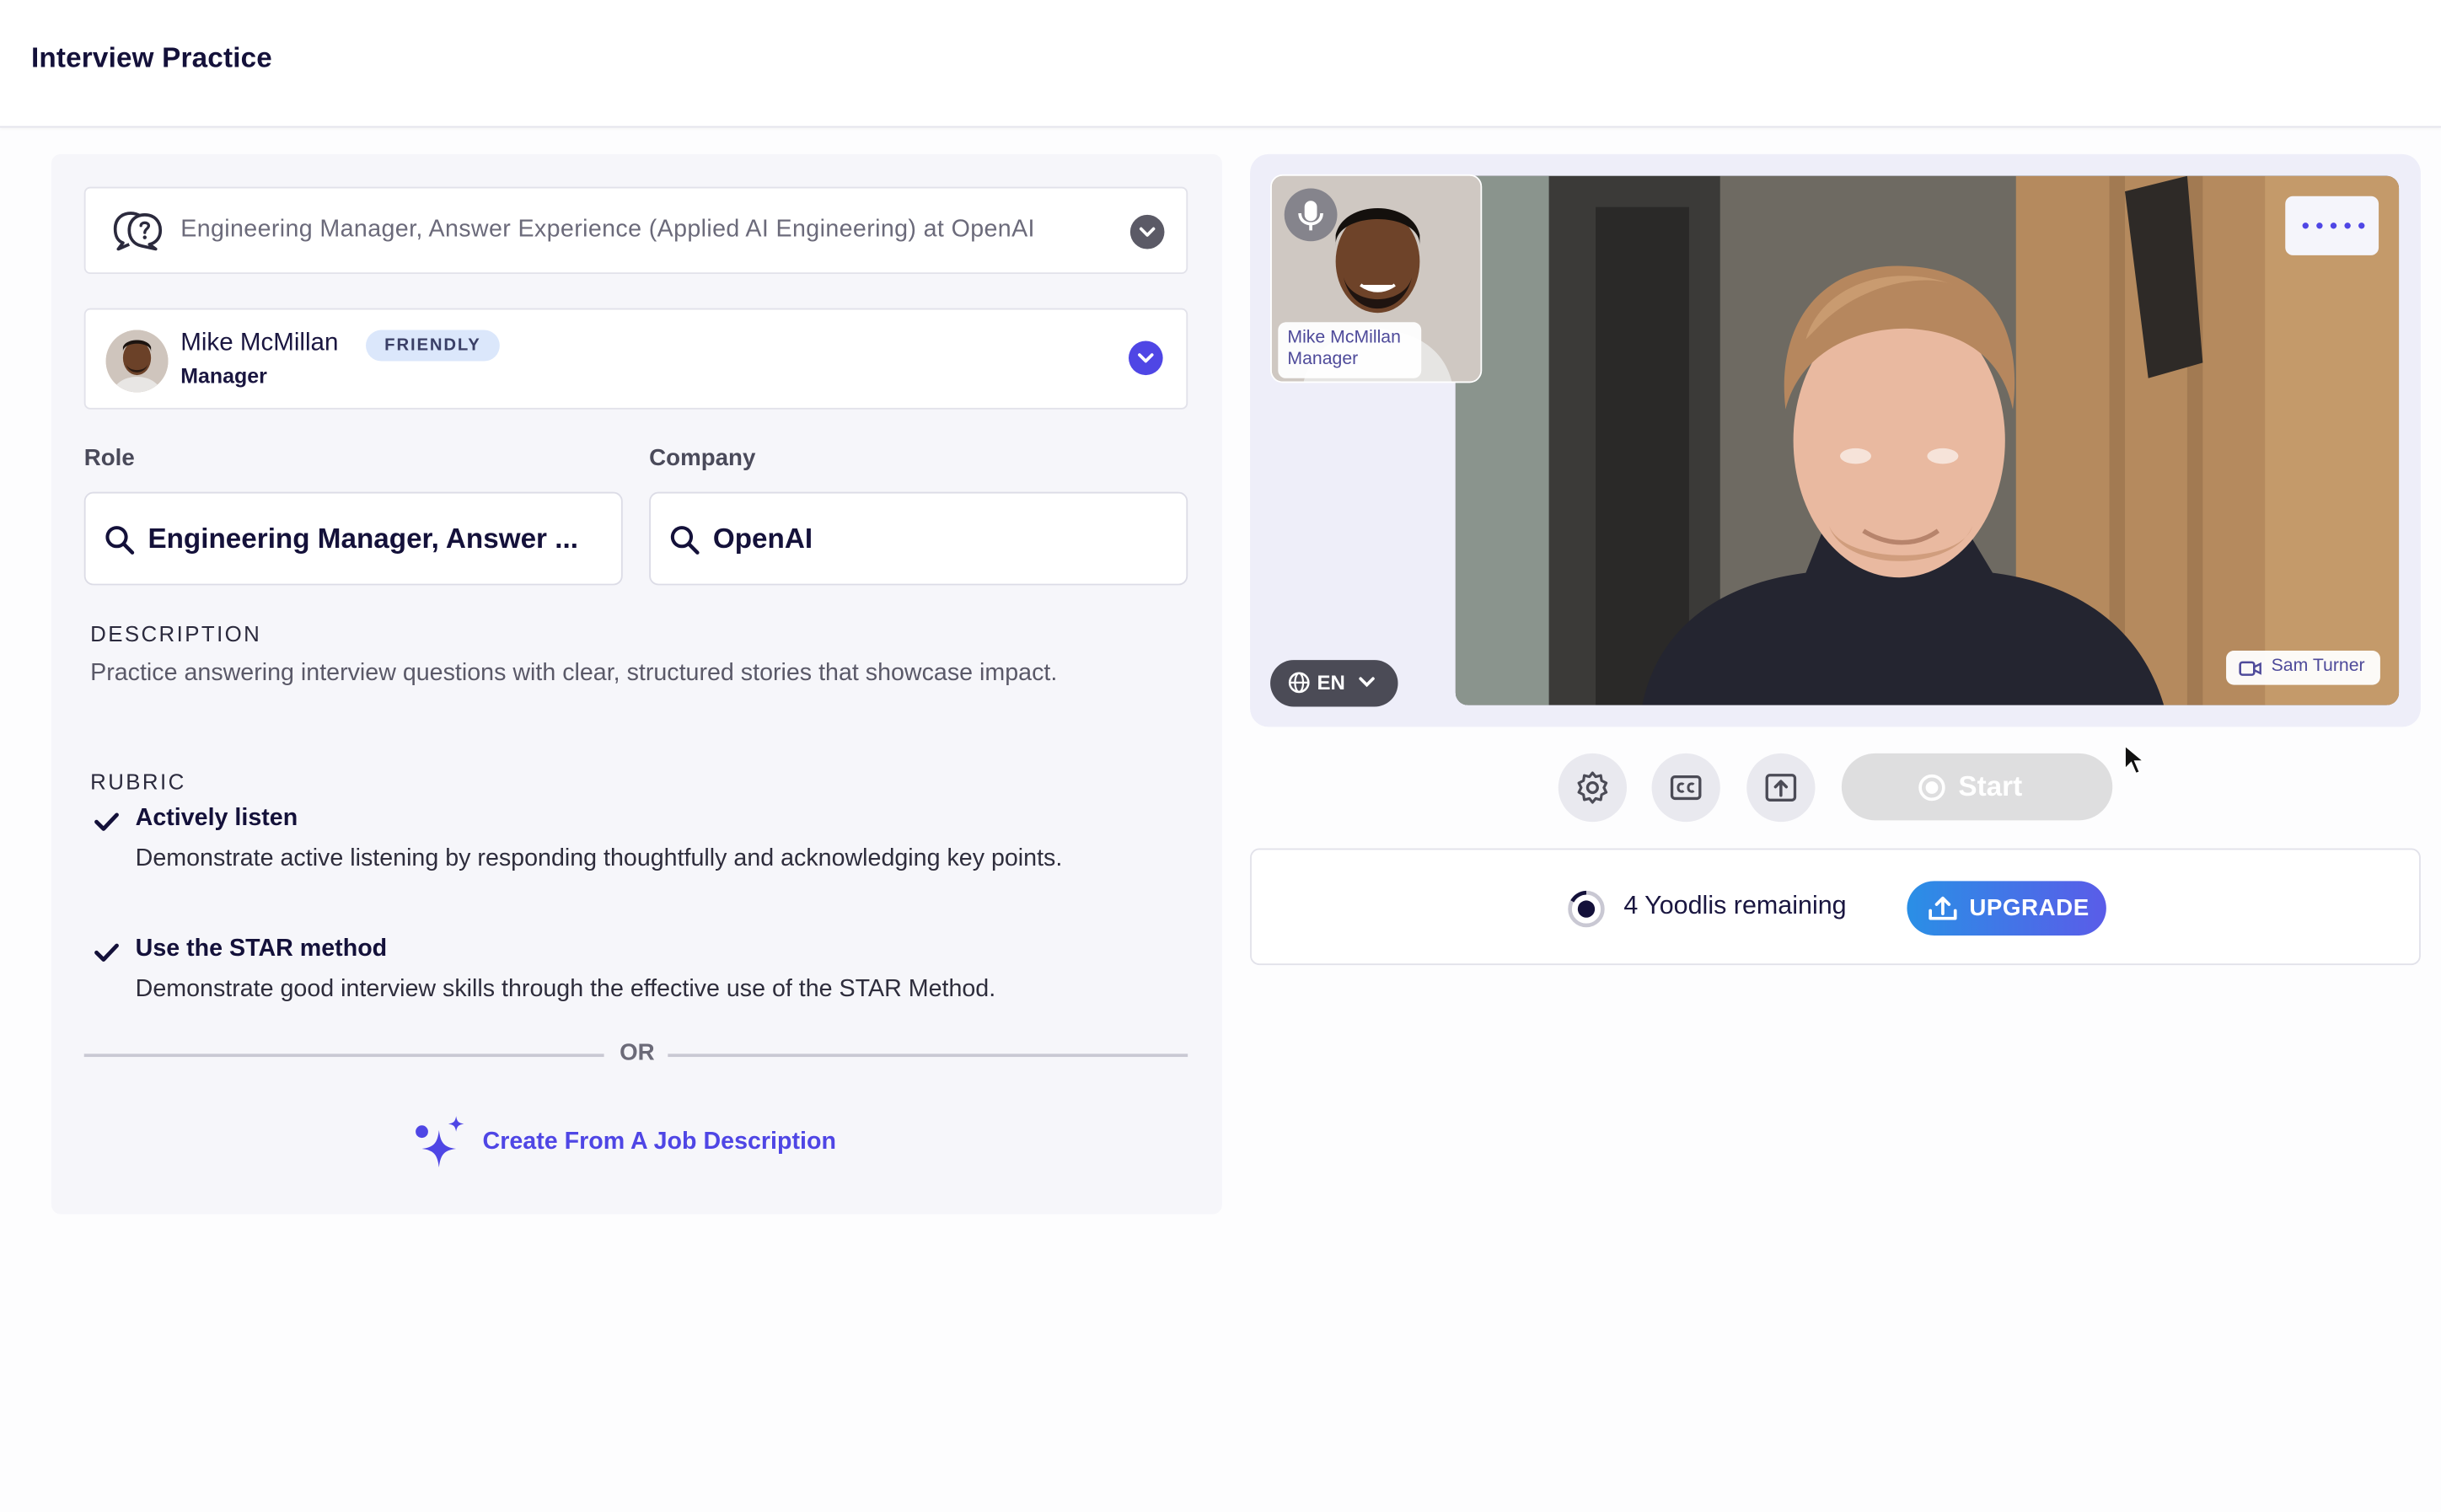 This screenshot has height=1512, width=2441. What do you see at coordinates (261, 948) in the screenshot?
I see `rubric-item-title: Use the STAR method` at bounding box center [261, 948].